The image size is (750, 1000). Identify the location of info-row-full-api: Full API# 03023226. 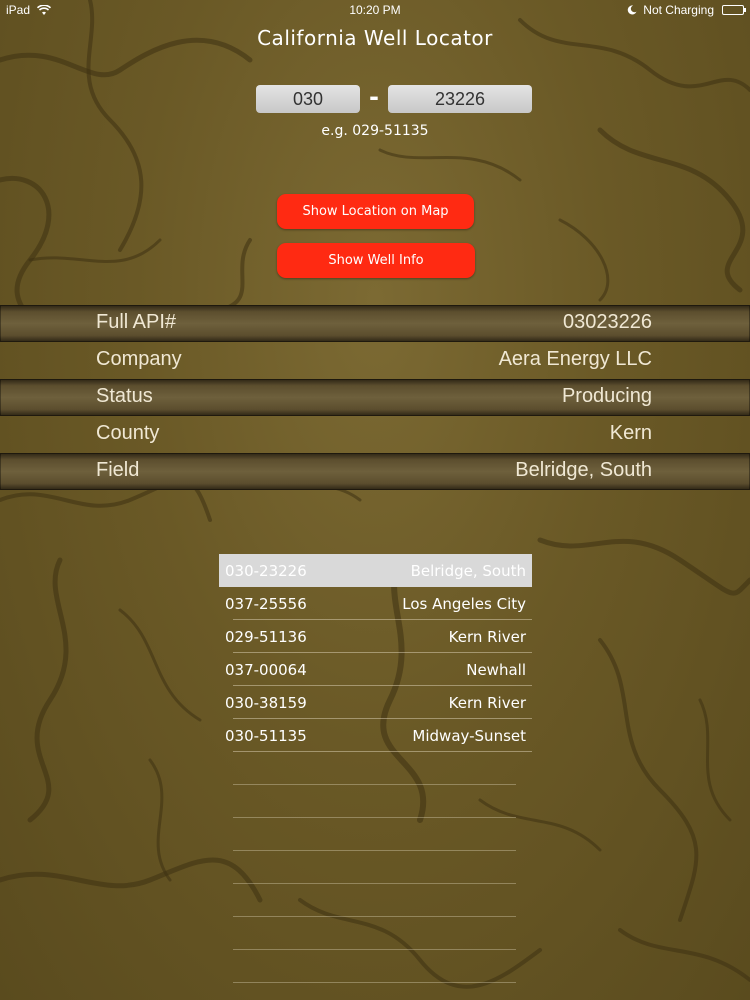
(375, 323).